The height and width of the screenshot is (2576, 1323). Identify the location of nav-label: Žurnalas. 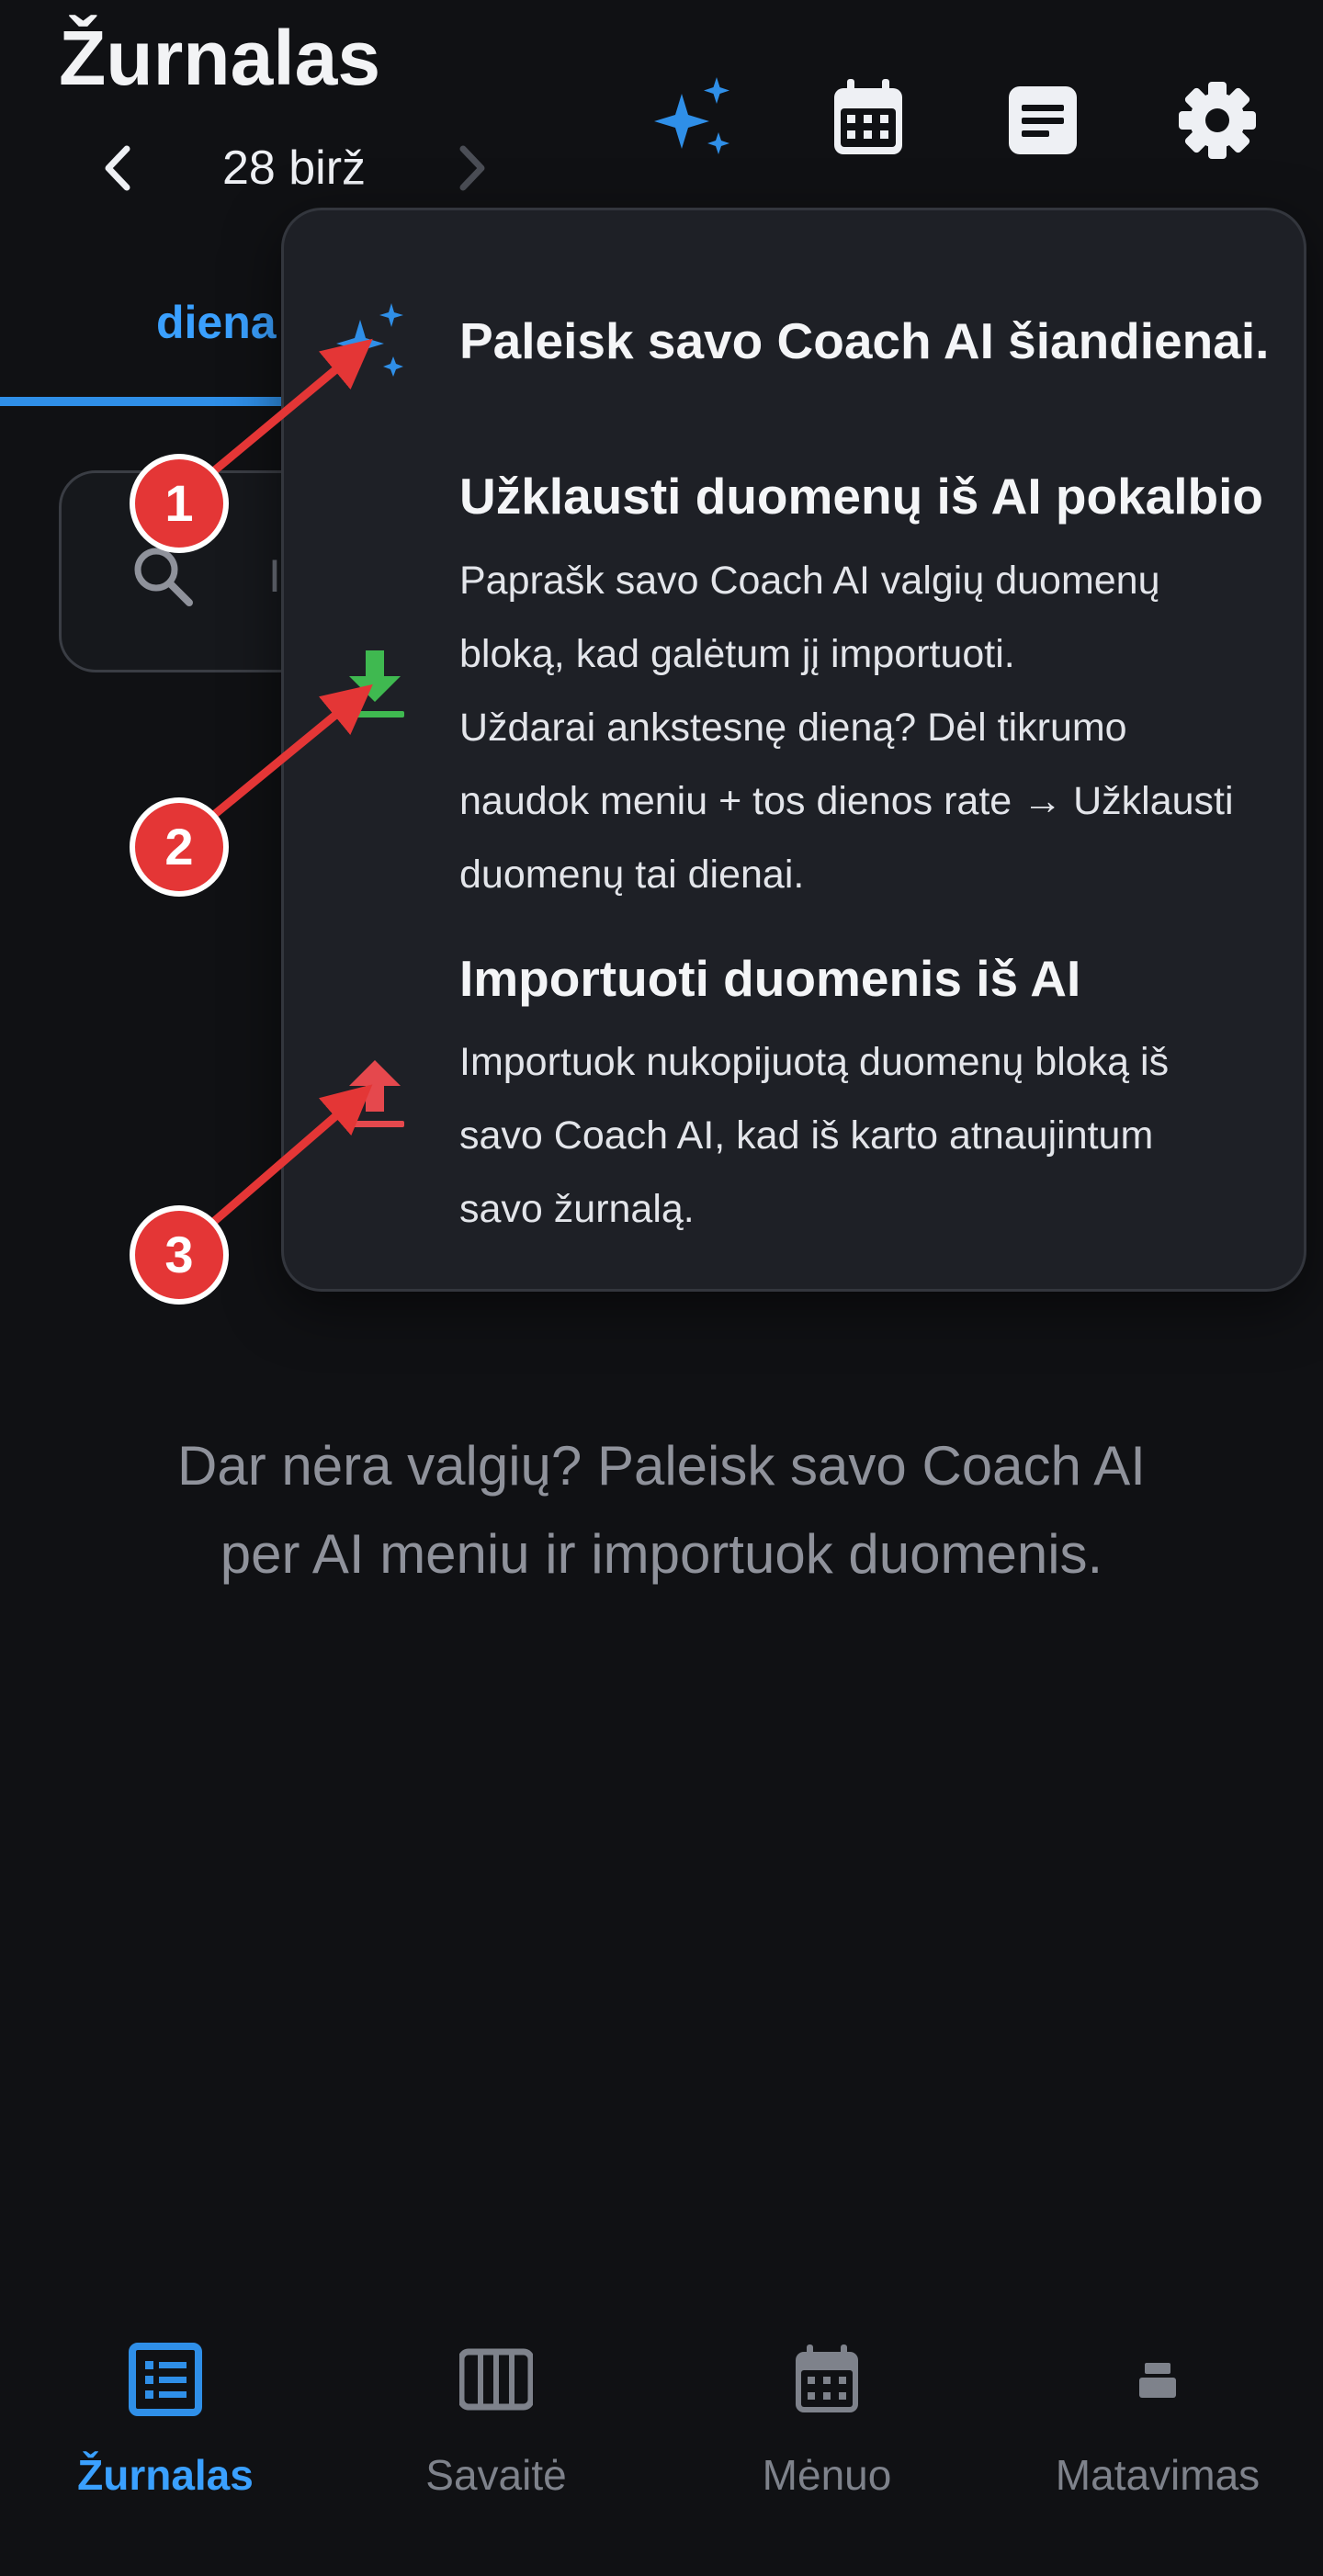
(166, 2475).